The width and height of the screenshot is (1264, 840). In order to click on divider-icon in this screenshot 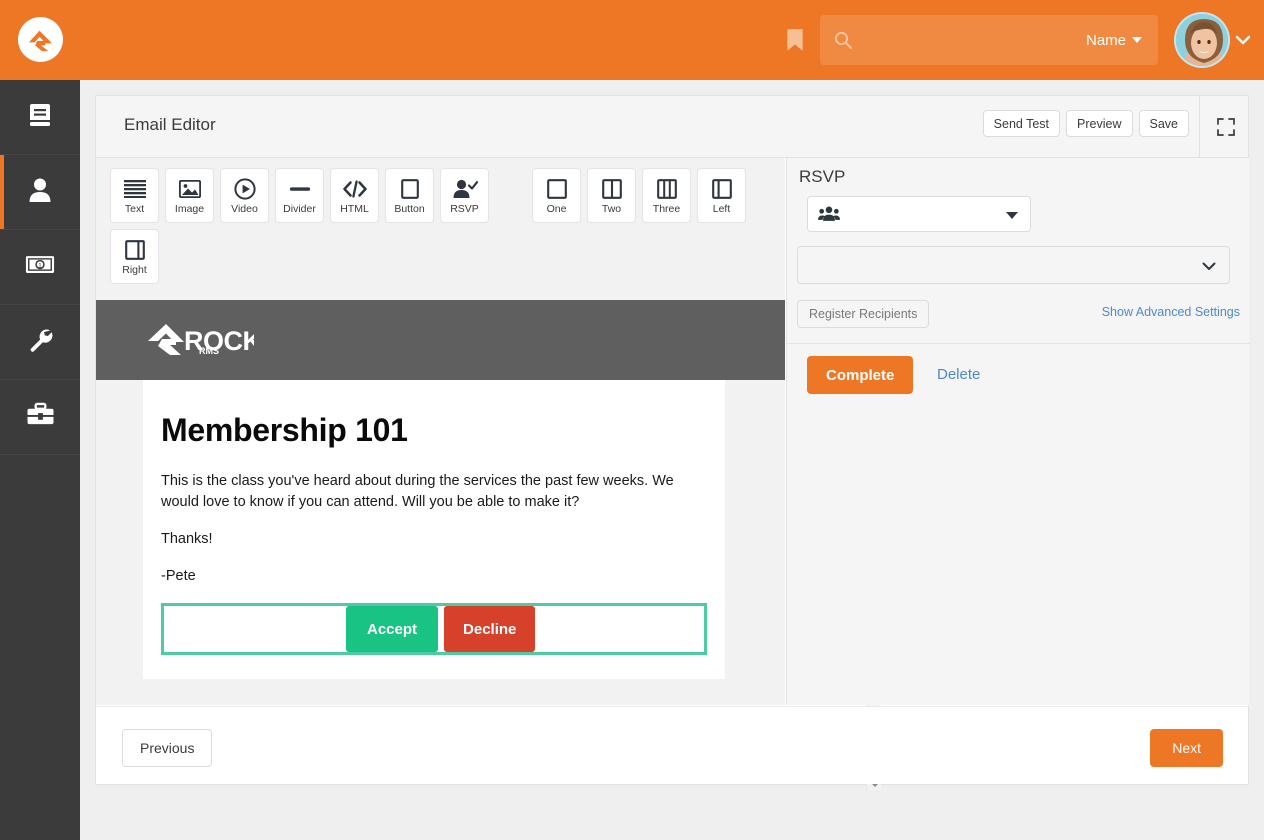, I will do `click(300, 189)`.